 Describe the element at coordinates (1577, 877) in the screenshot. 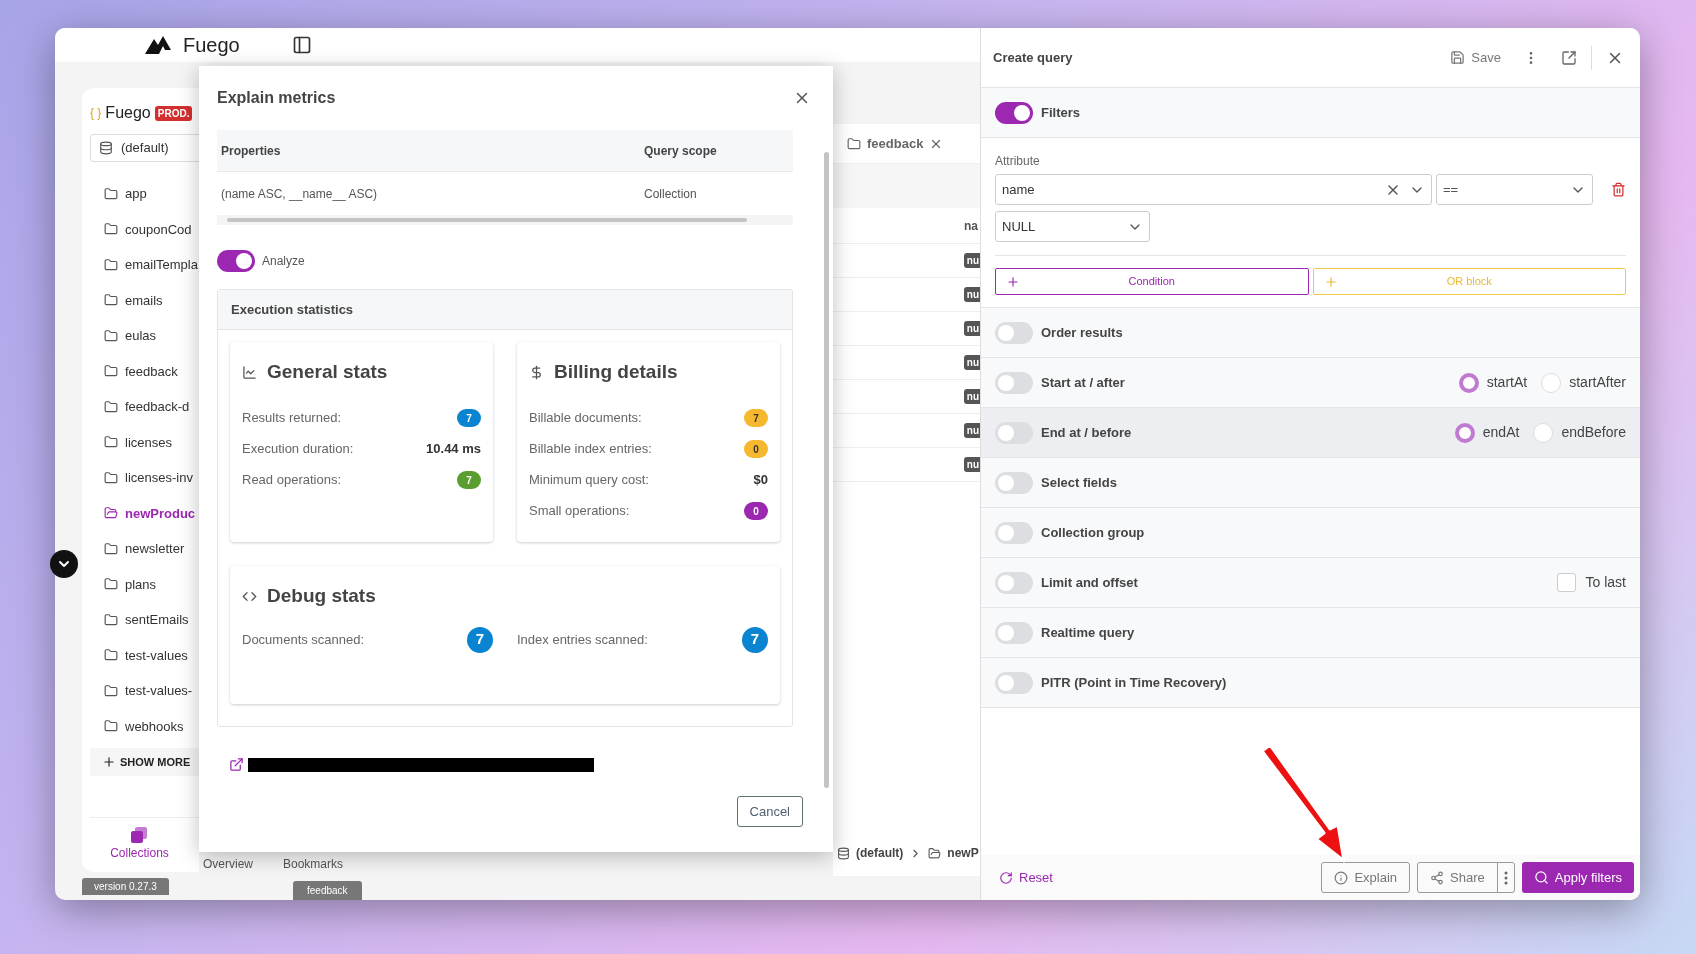

I see `apply-filters-button: Apply filters` at that location.